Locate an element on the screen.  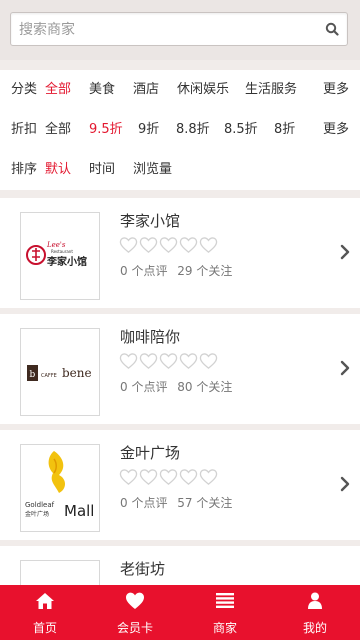
merchant-stats: 0 个点评 29 个关注 is located at coordinates (179, 270).